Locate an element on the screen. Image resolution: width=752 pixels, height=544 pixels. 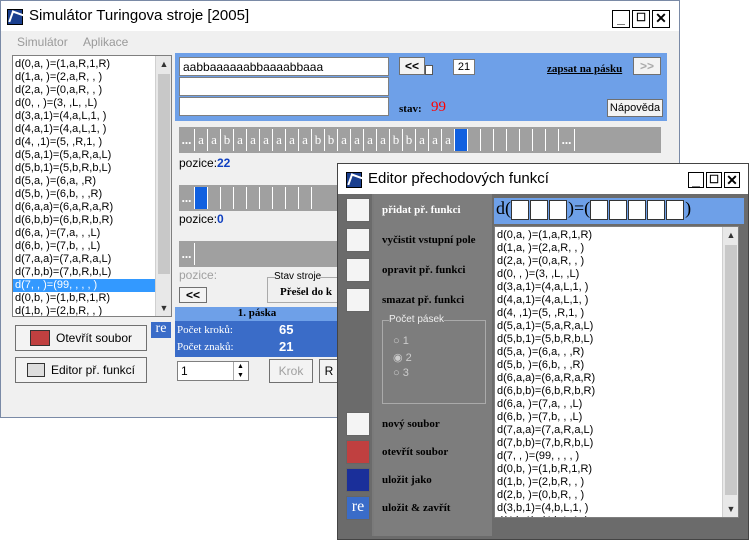
close-button: ✕ is located at coordinates (661, 19).